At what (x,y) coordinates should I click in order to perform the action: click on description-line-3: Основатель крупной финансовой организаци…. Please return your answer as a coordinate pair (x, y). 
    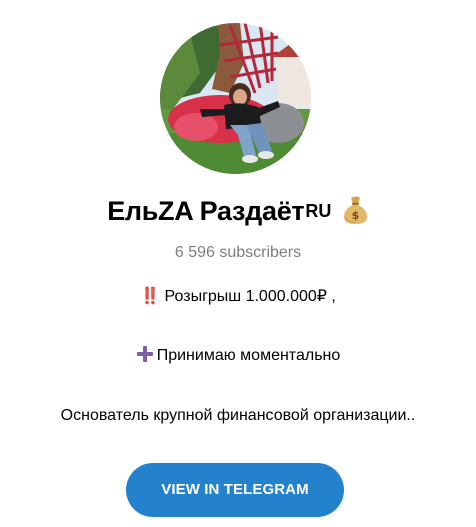
    Looking at the image, I should click on (238, 415).